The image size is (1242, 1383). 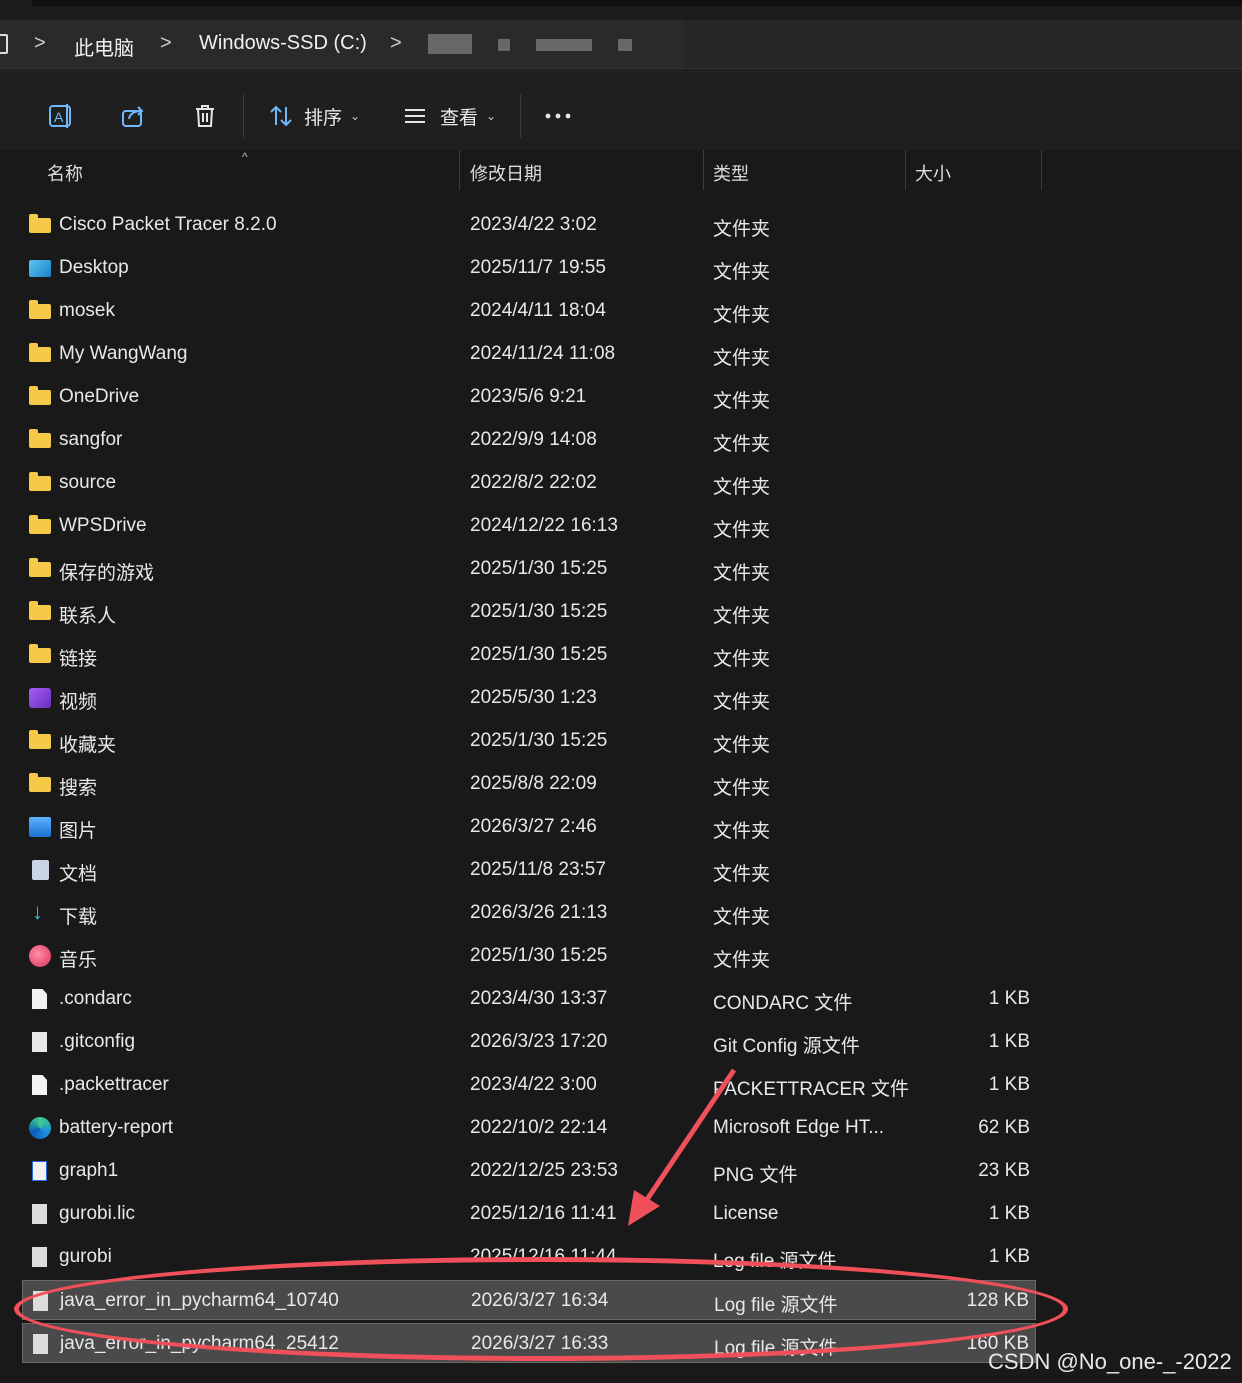 What do you see at coordinates (644, 1208) in the screenshot?
I see `annotation-arrow-head` at bounding box center [644, 1208].